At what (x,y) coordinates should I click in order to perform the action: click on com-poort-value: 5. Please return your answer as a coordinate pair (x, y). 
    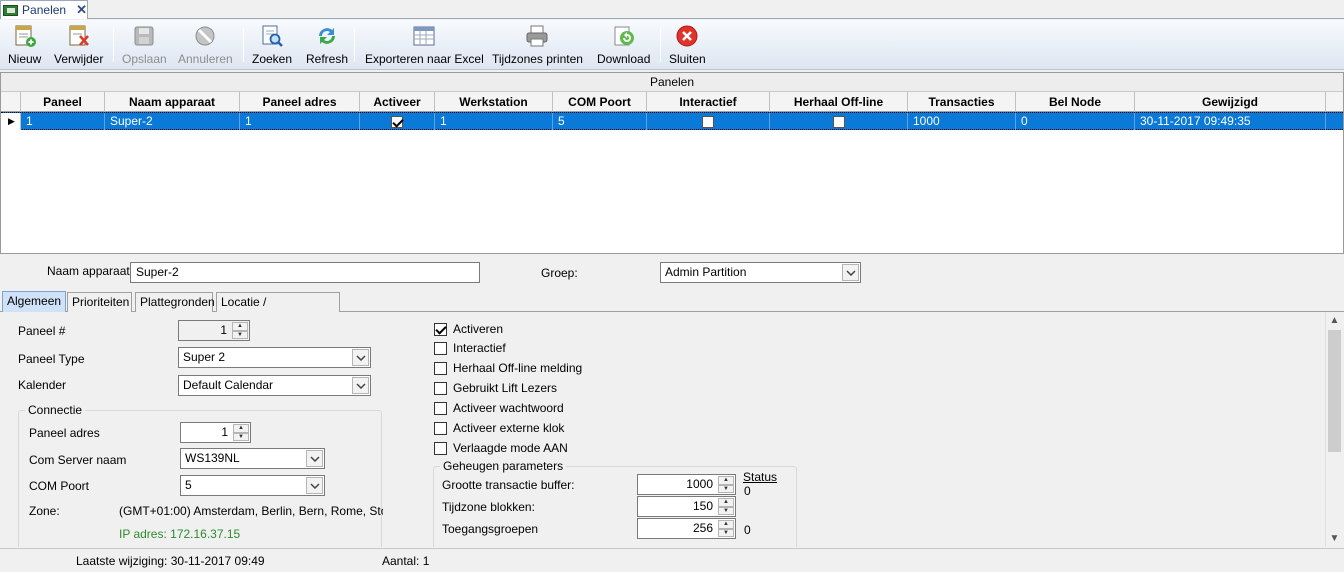
    Looking at the image, I should click on (188, 485).